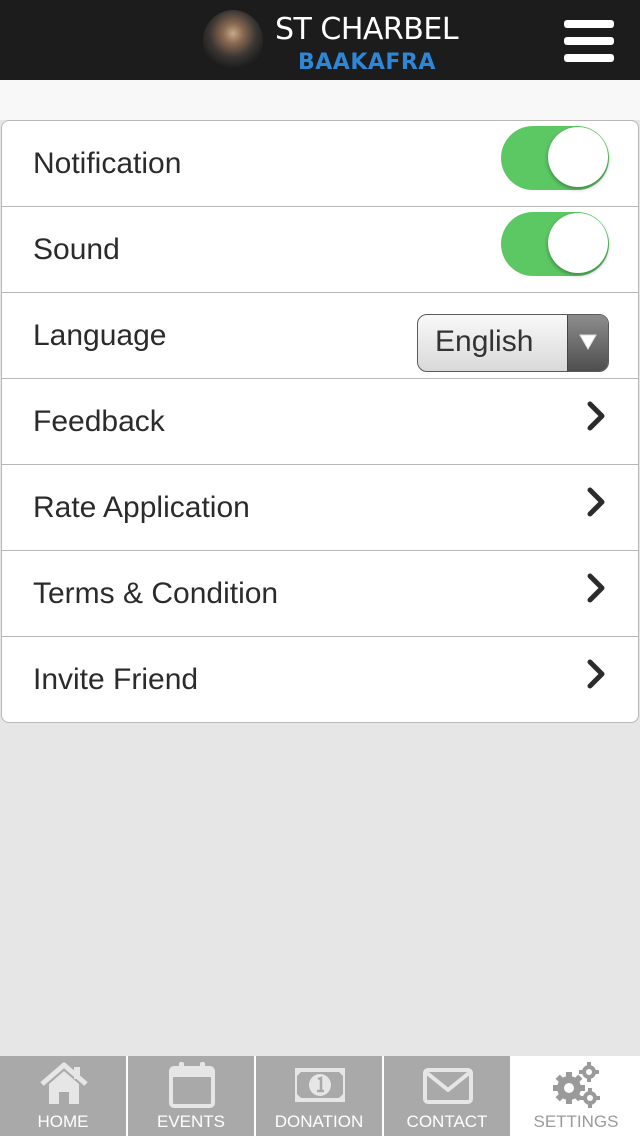 The width and height of the screenshot is (640, 1136). What do you see at coordinates (191, 1121) in the screenshot?
I see `tab-events-label: EVENTS` at bounding box center [191, 1121].